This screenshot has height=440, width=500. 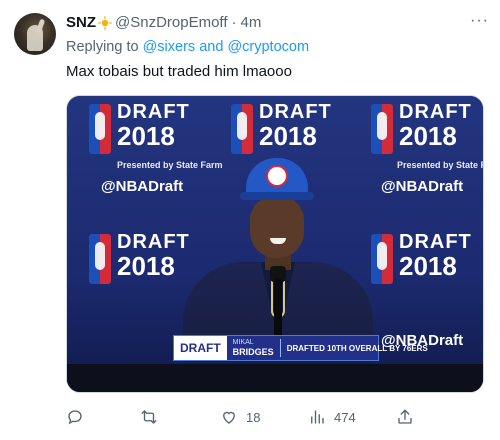 What do you see at coordinates (105, 23) in the screenshot?
I see `sun-emoji-icon` at bounding box center [105, 23].